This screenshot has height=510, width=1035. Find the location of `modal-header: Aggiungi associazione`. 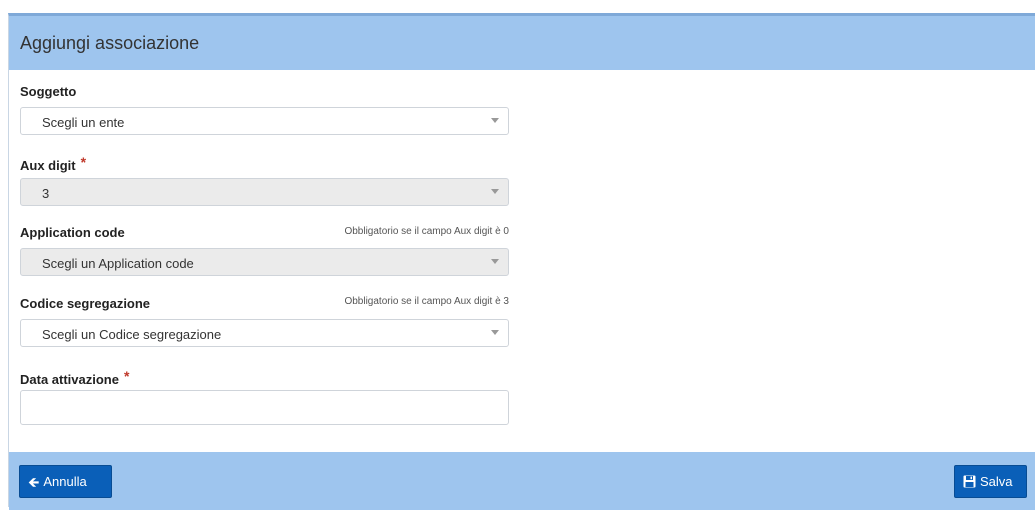

modal-header: Aggiungi associazione is located at coordinates (522, 43).